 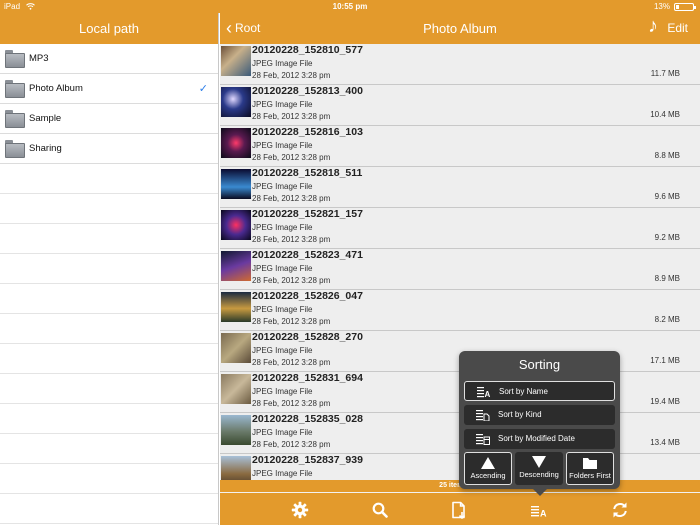 I want to click on triangle-up-icon, so click(x=488, y=463).